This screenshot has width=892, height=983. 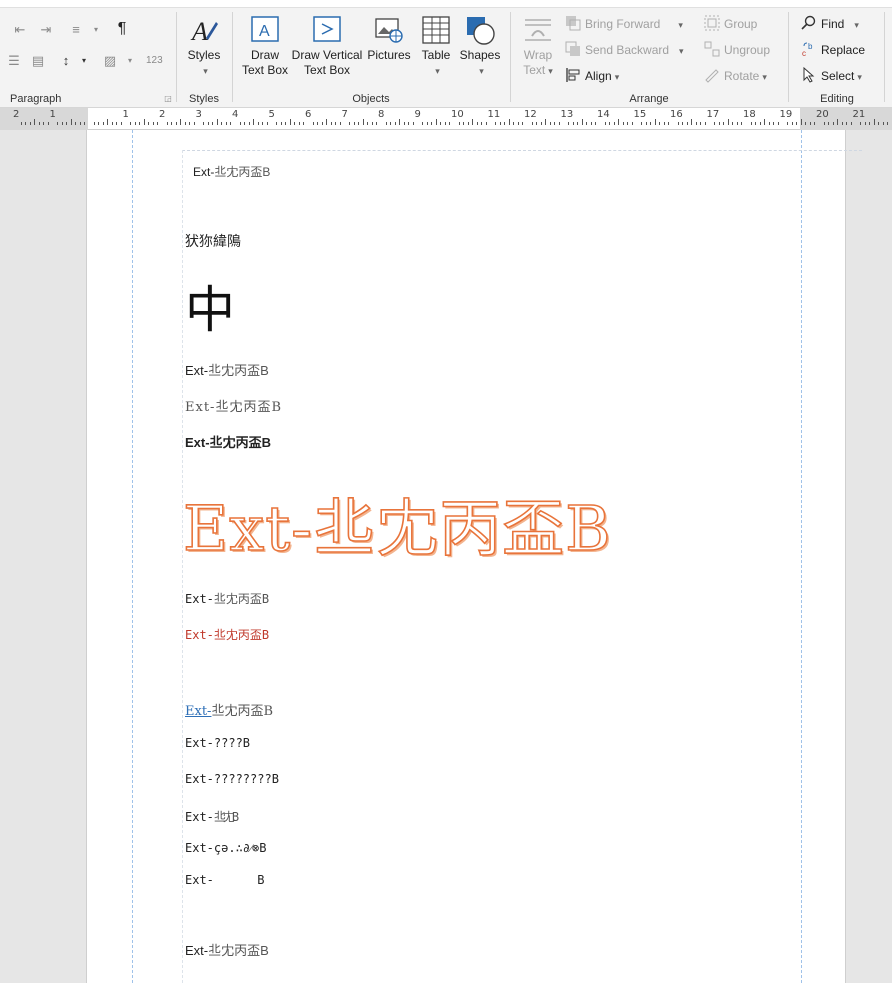 What do you see at coordinates (538, 46) in the screenshot?
I see `wrap-text-button: Wrap Text ▾` at bounding box center [538, 46].